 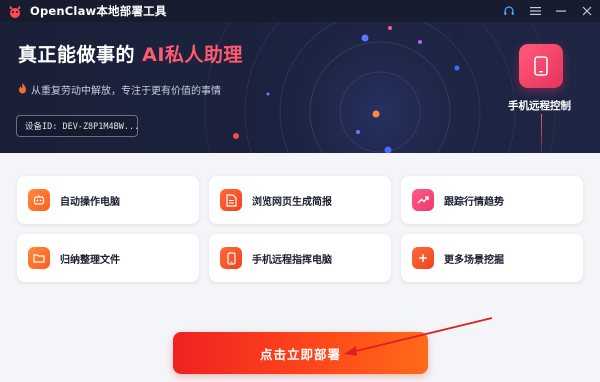 I want to click on feature-card-organize-files: 归纳整理文件, so click(x=108, y=258).